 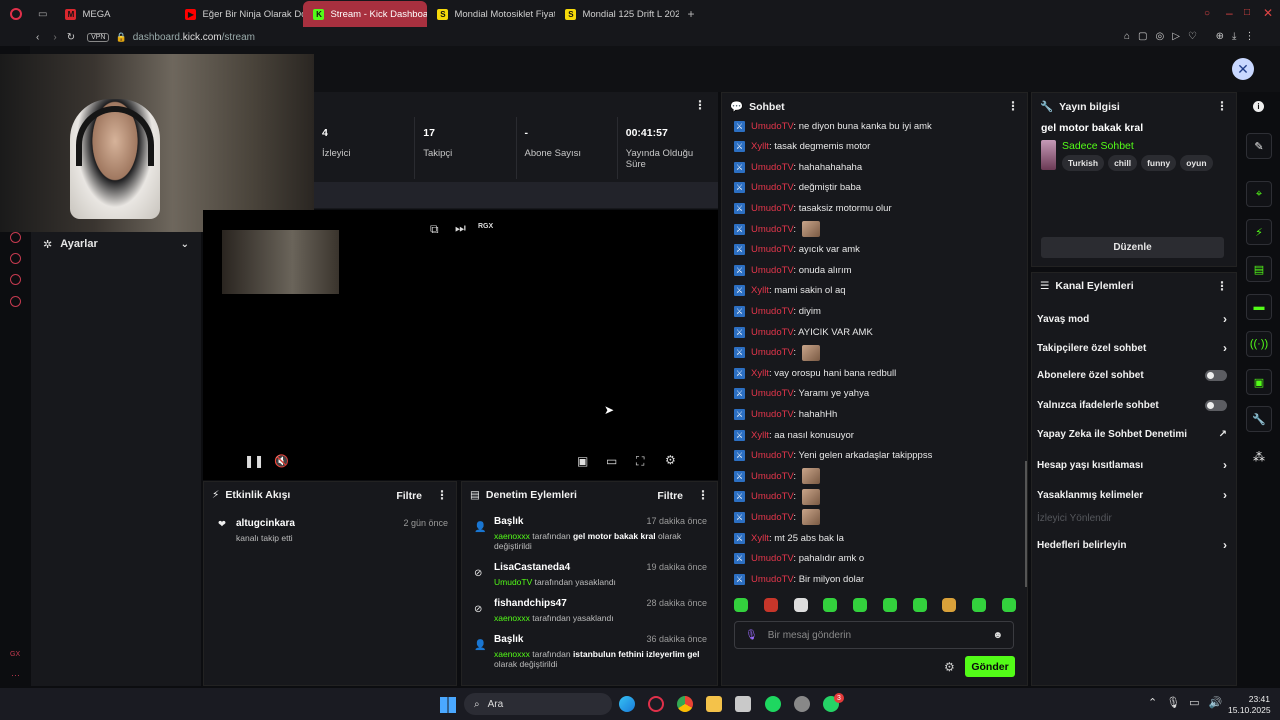 What do you see at coordinates (803, 332) in the screenshot?
I see `chat-message: ⚔ UmudoTV: AYICIK VAR AMK` at bounding box center [803, 332].